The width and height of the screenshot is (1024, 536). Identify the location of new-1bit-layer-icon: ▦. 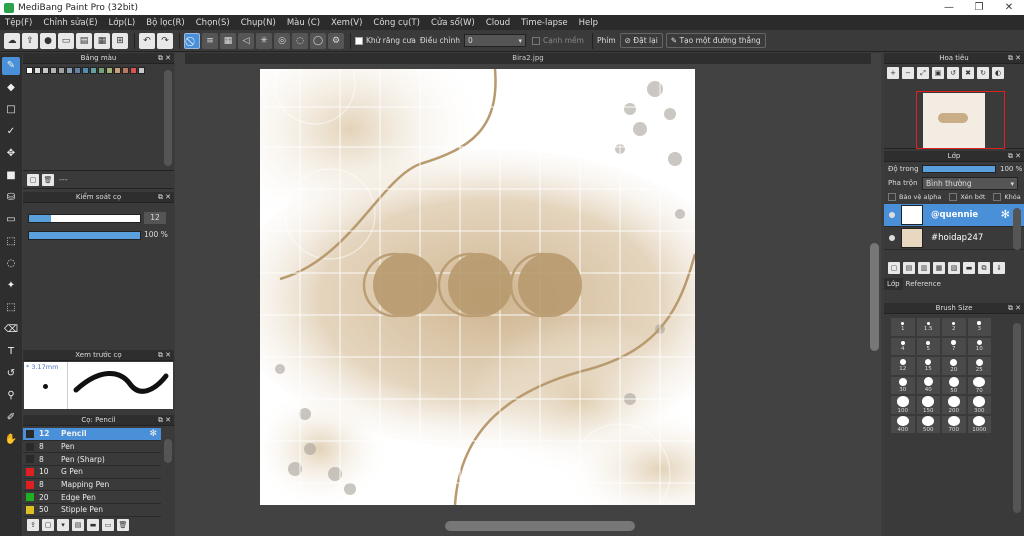
(939, 268).